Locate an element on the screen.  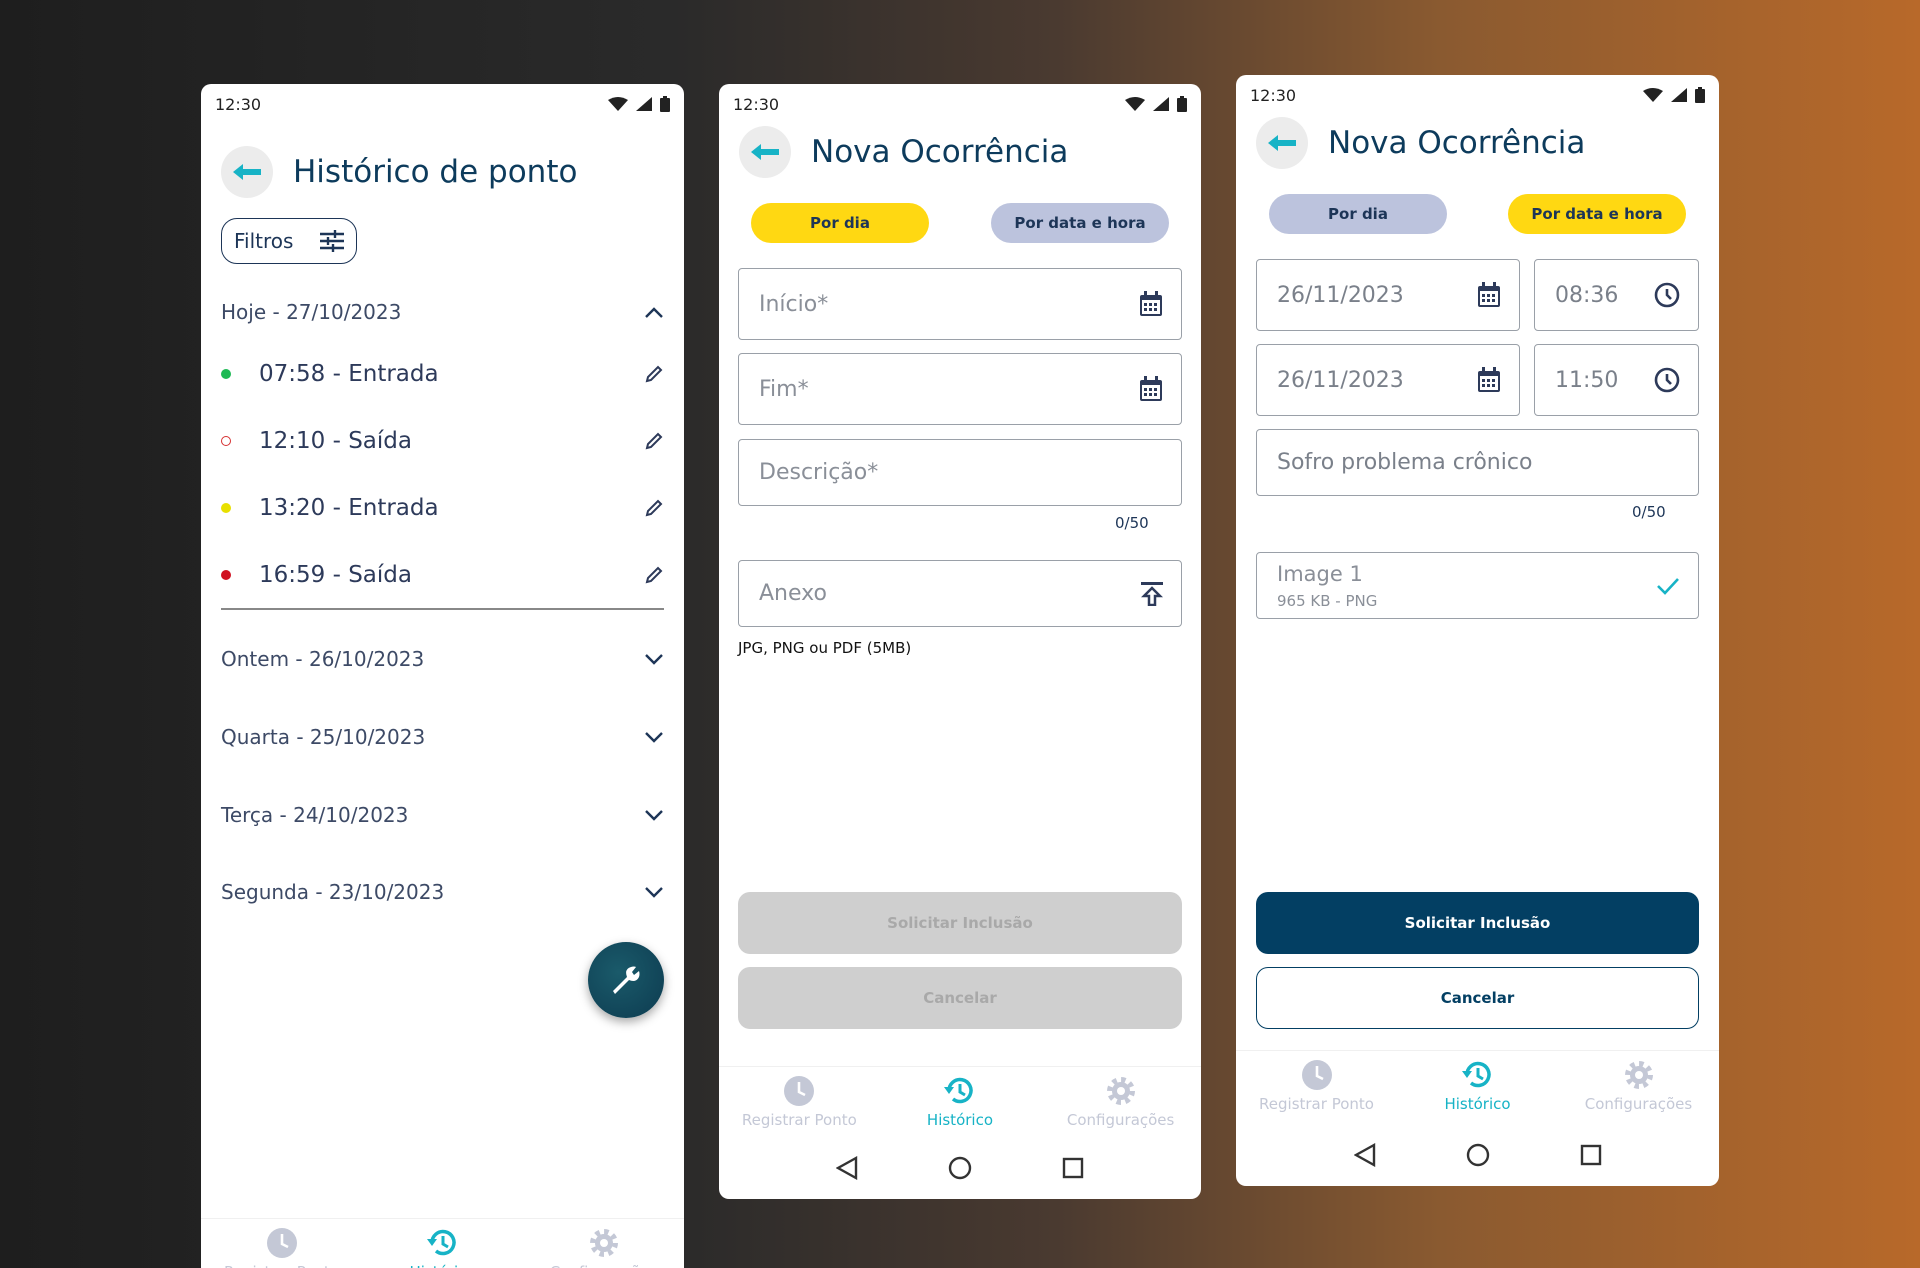
nav-label: Registrar Ponto is located at coordinates (1316, 1104).